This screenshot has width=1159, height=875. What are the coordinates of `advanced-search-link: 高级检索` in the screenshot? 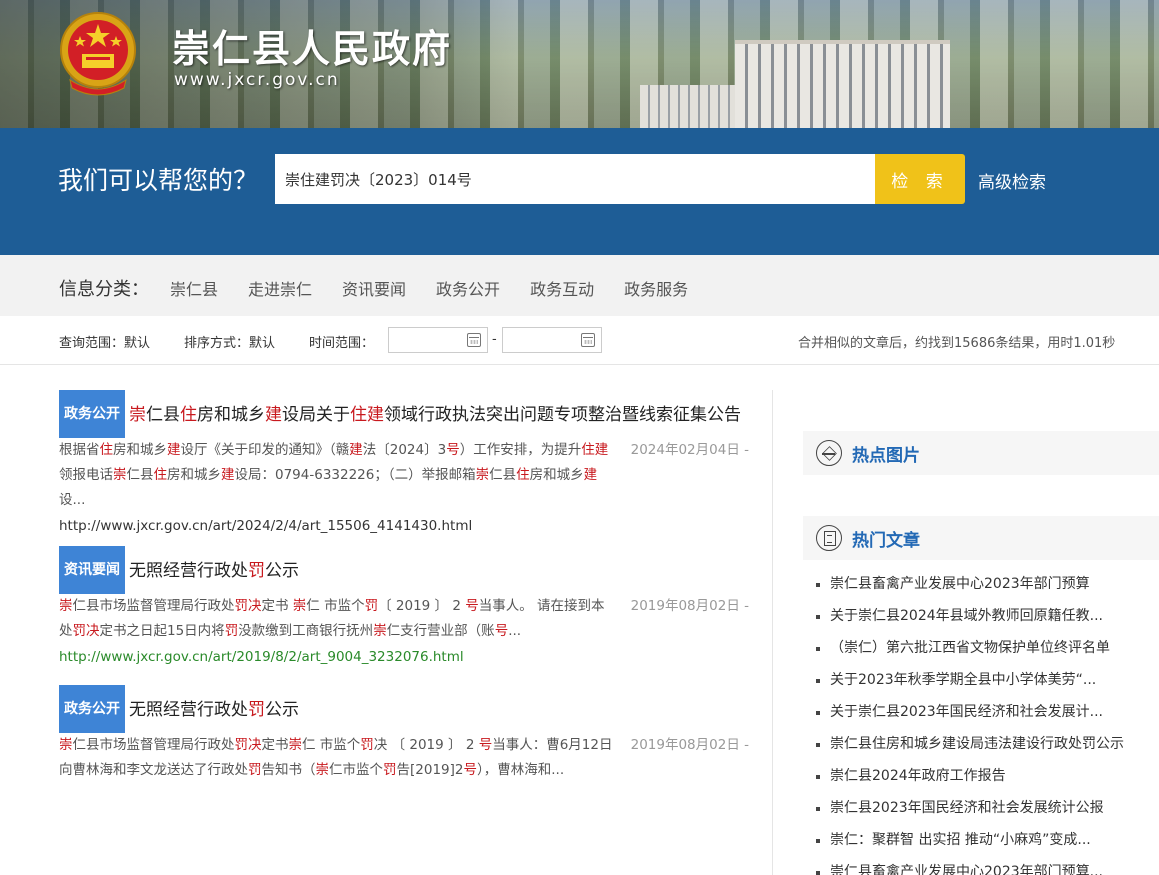 It's located at (1012, 180).